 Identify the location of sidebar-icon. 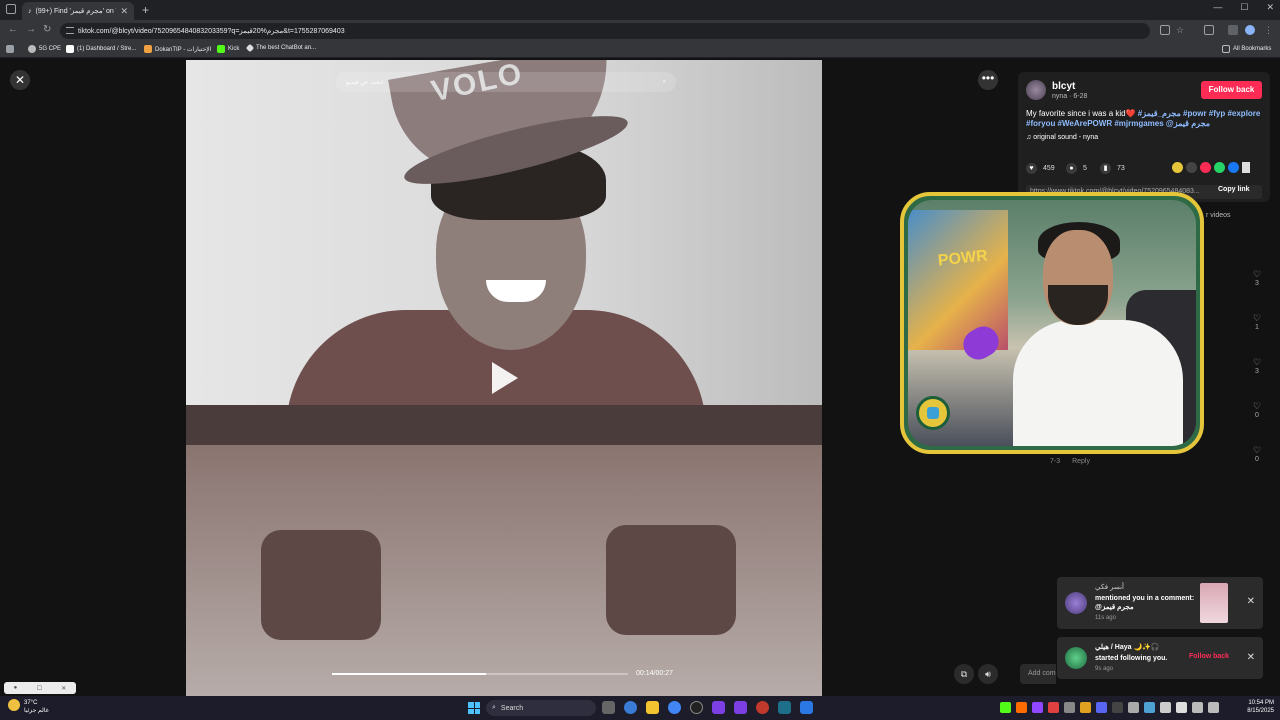
(1233, 30).